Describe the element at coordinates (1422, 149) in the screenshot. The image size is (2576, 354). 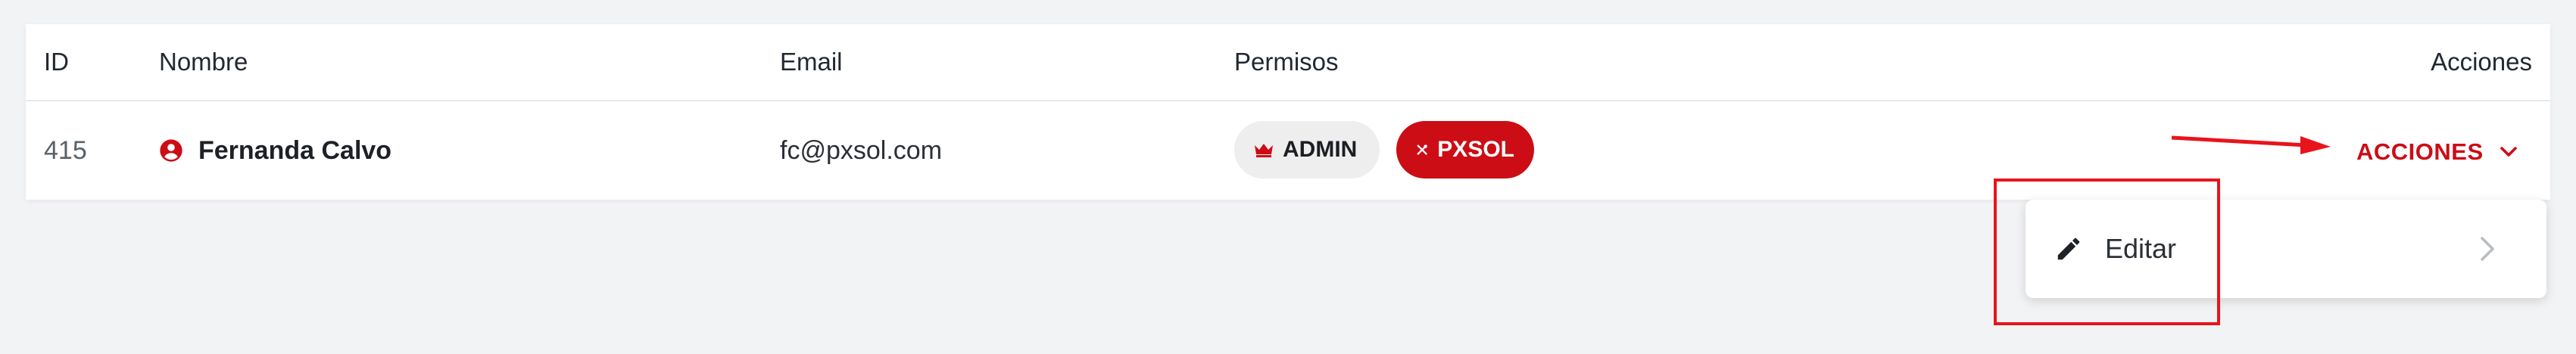
I see `tools-icon` at that location.